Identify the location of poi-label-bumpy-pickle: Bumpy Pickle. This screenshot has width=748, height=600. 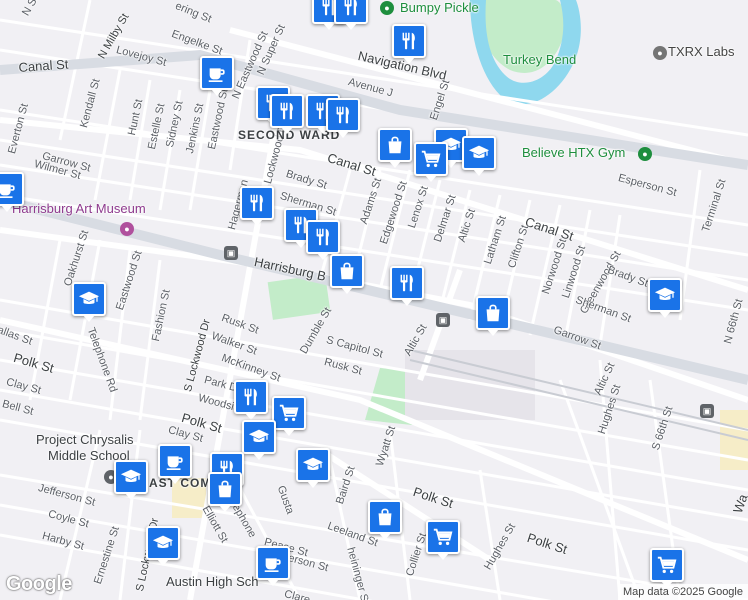
(439, 7).